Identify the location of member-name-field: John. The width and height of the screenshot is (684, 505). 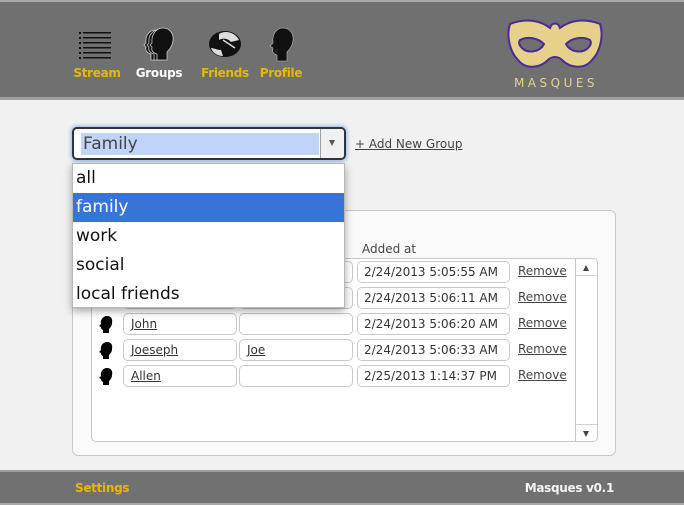
(180, 324).